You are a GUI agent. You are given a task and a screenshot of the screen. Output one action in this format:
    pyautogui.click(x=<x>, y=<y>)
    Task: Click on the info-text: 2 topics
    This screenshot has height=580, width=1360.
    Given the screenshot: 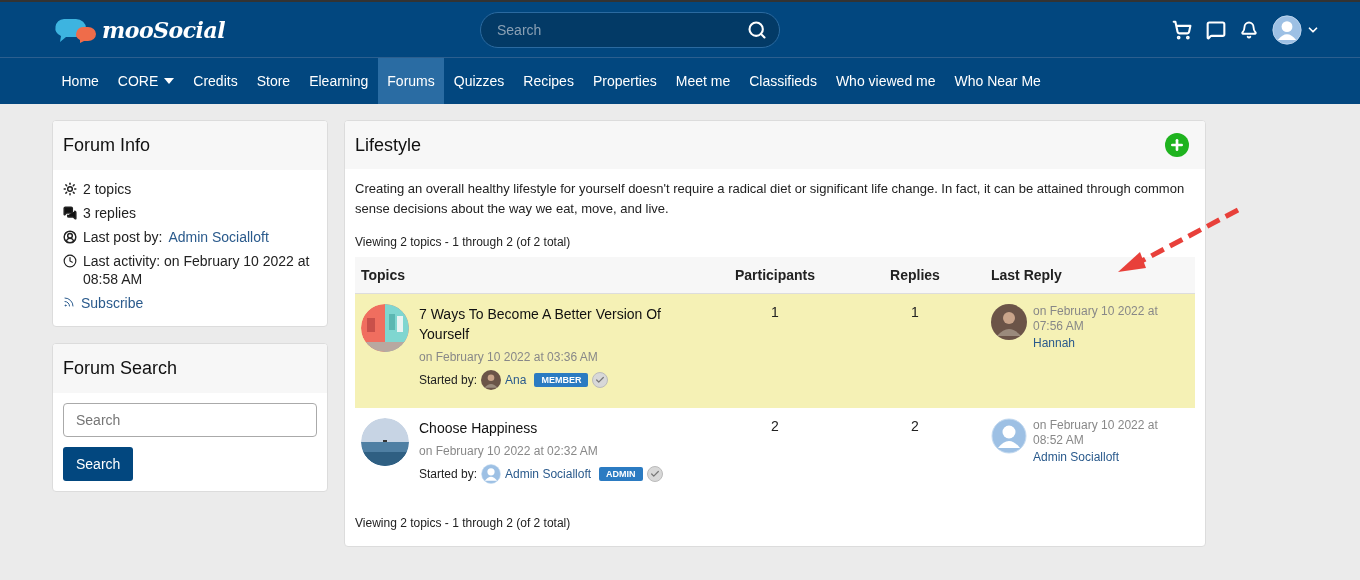 What is the action you would take?
    pyautogui.click(x=107, y=189)
    